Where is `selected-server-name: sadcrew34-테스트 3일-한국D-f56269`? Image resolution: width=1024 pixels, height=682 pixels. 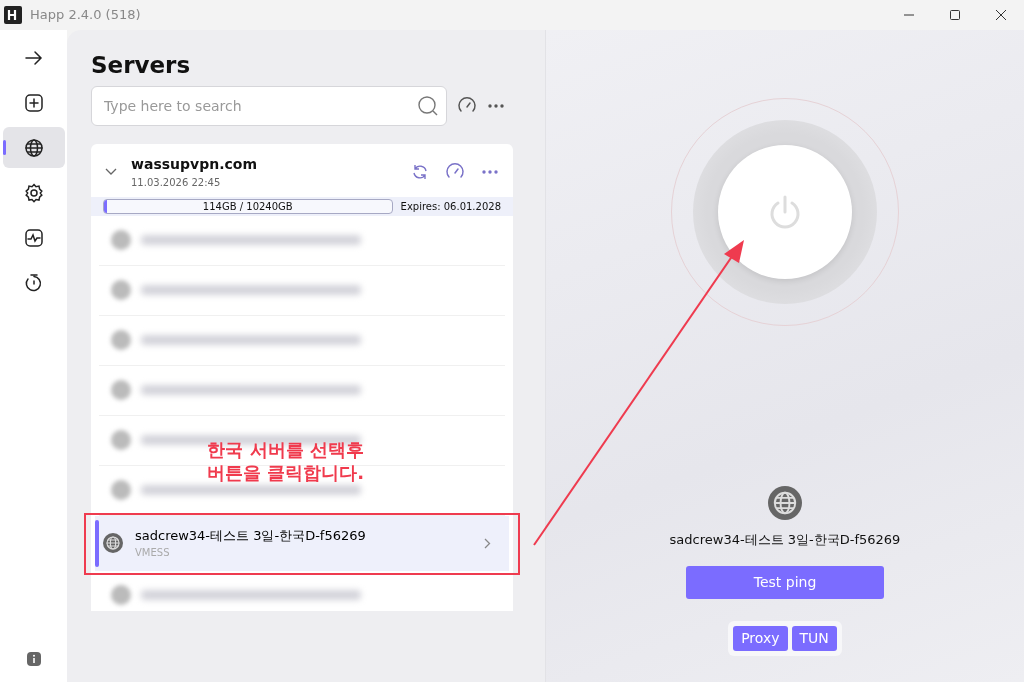 selected-server-name: sadcrew34-테스트 3일-한국D-f56269 is located at coordinates (785, 540).